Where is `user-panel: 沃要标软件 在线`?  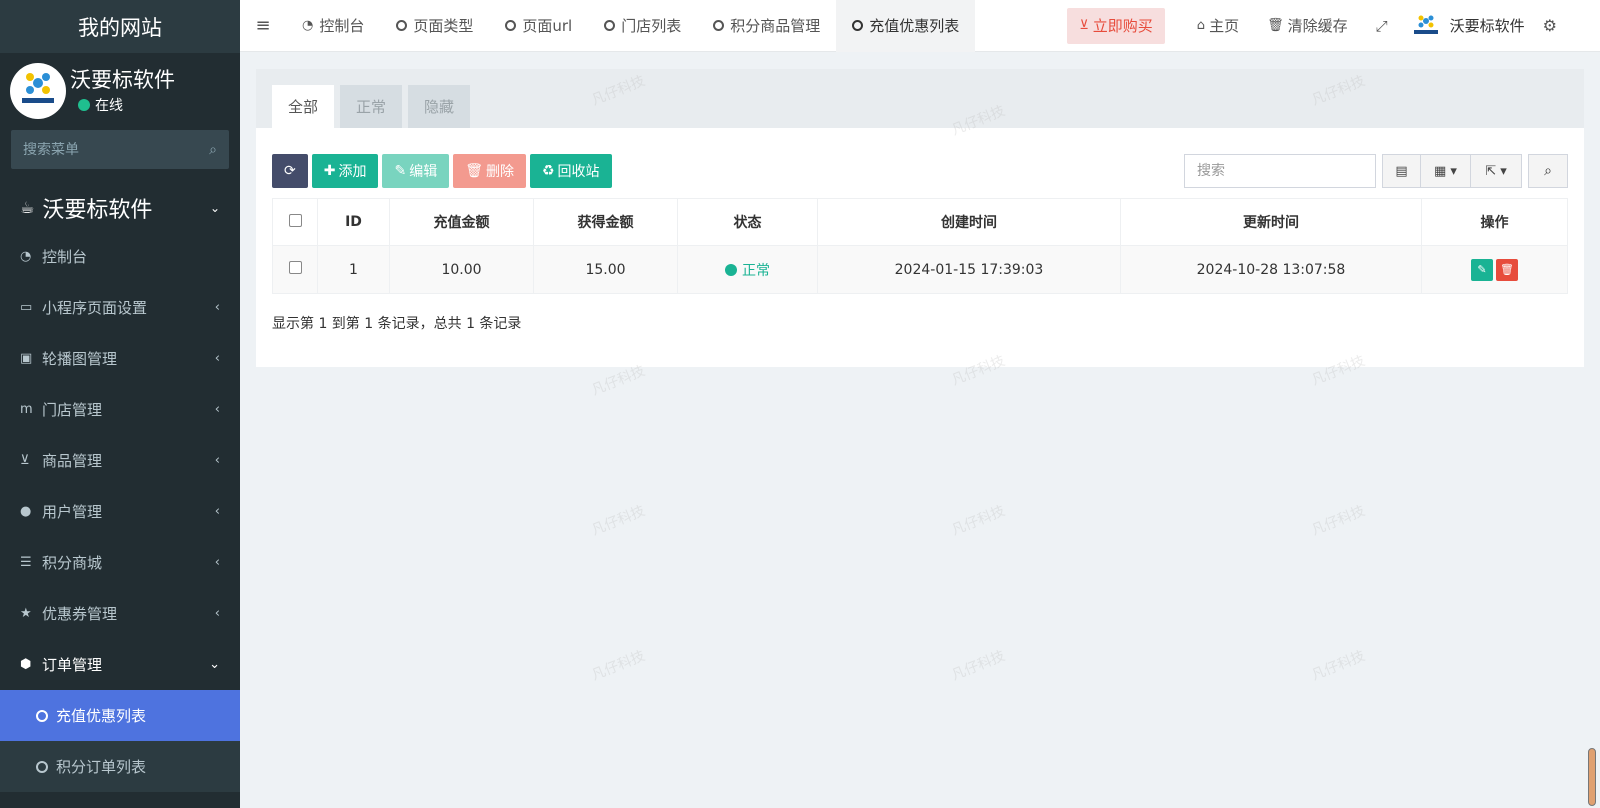 user-panel: 沃要标软件 在线 is located at coordinates (120, 90).